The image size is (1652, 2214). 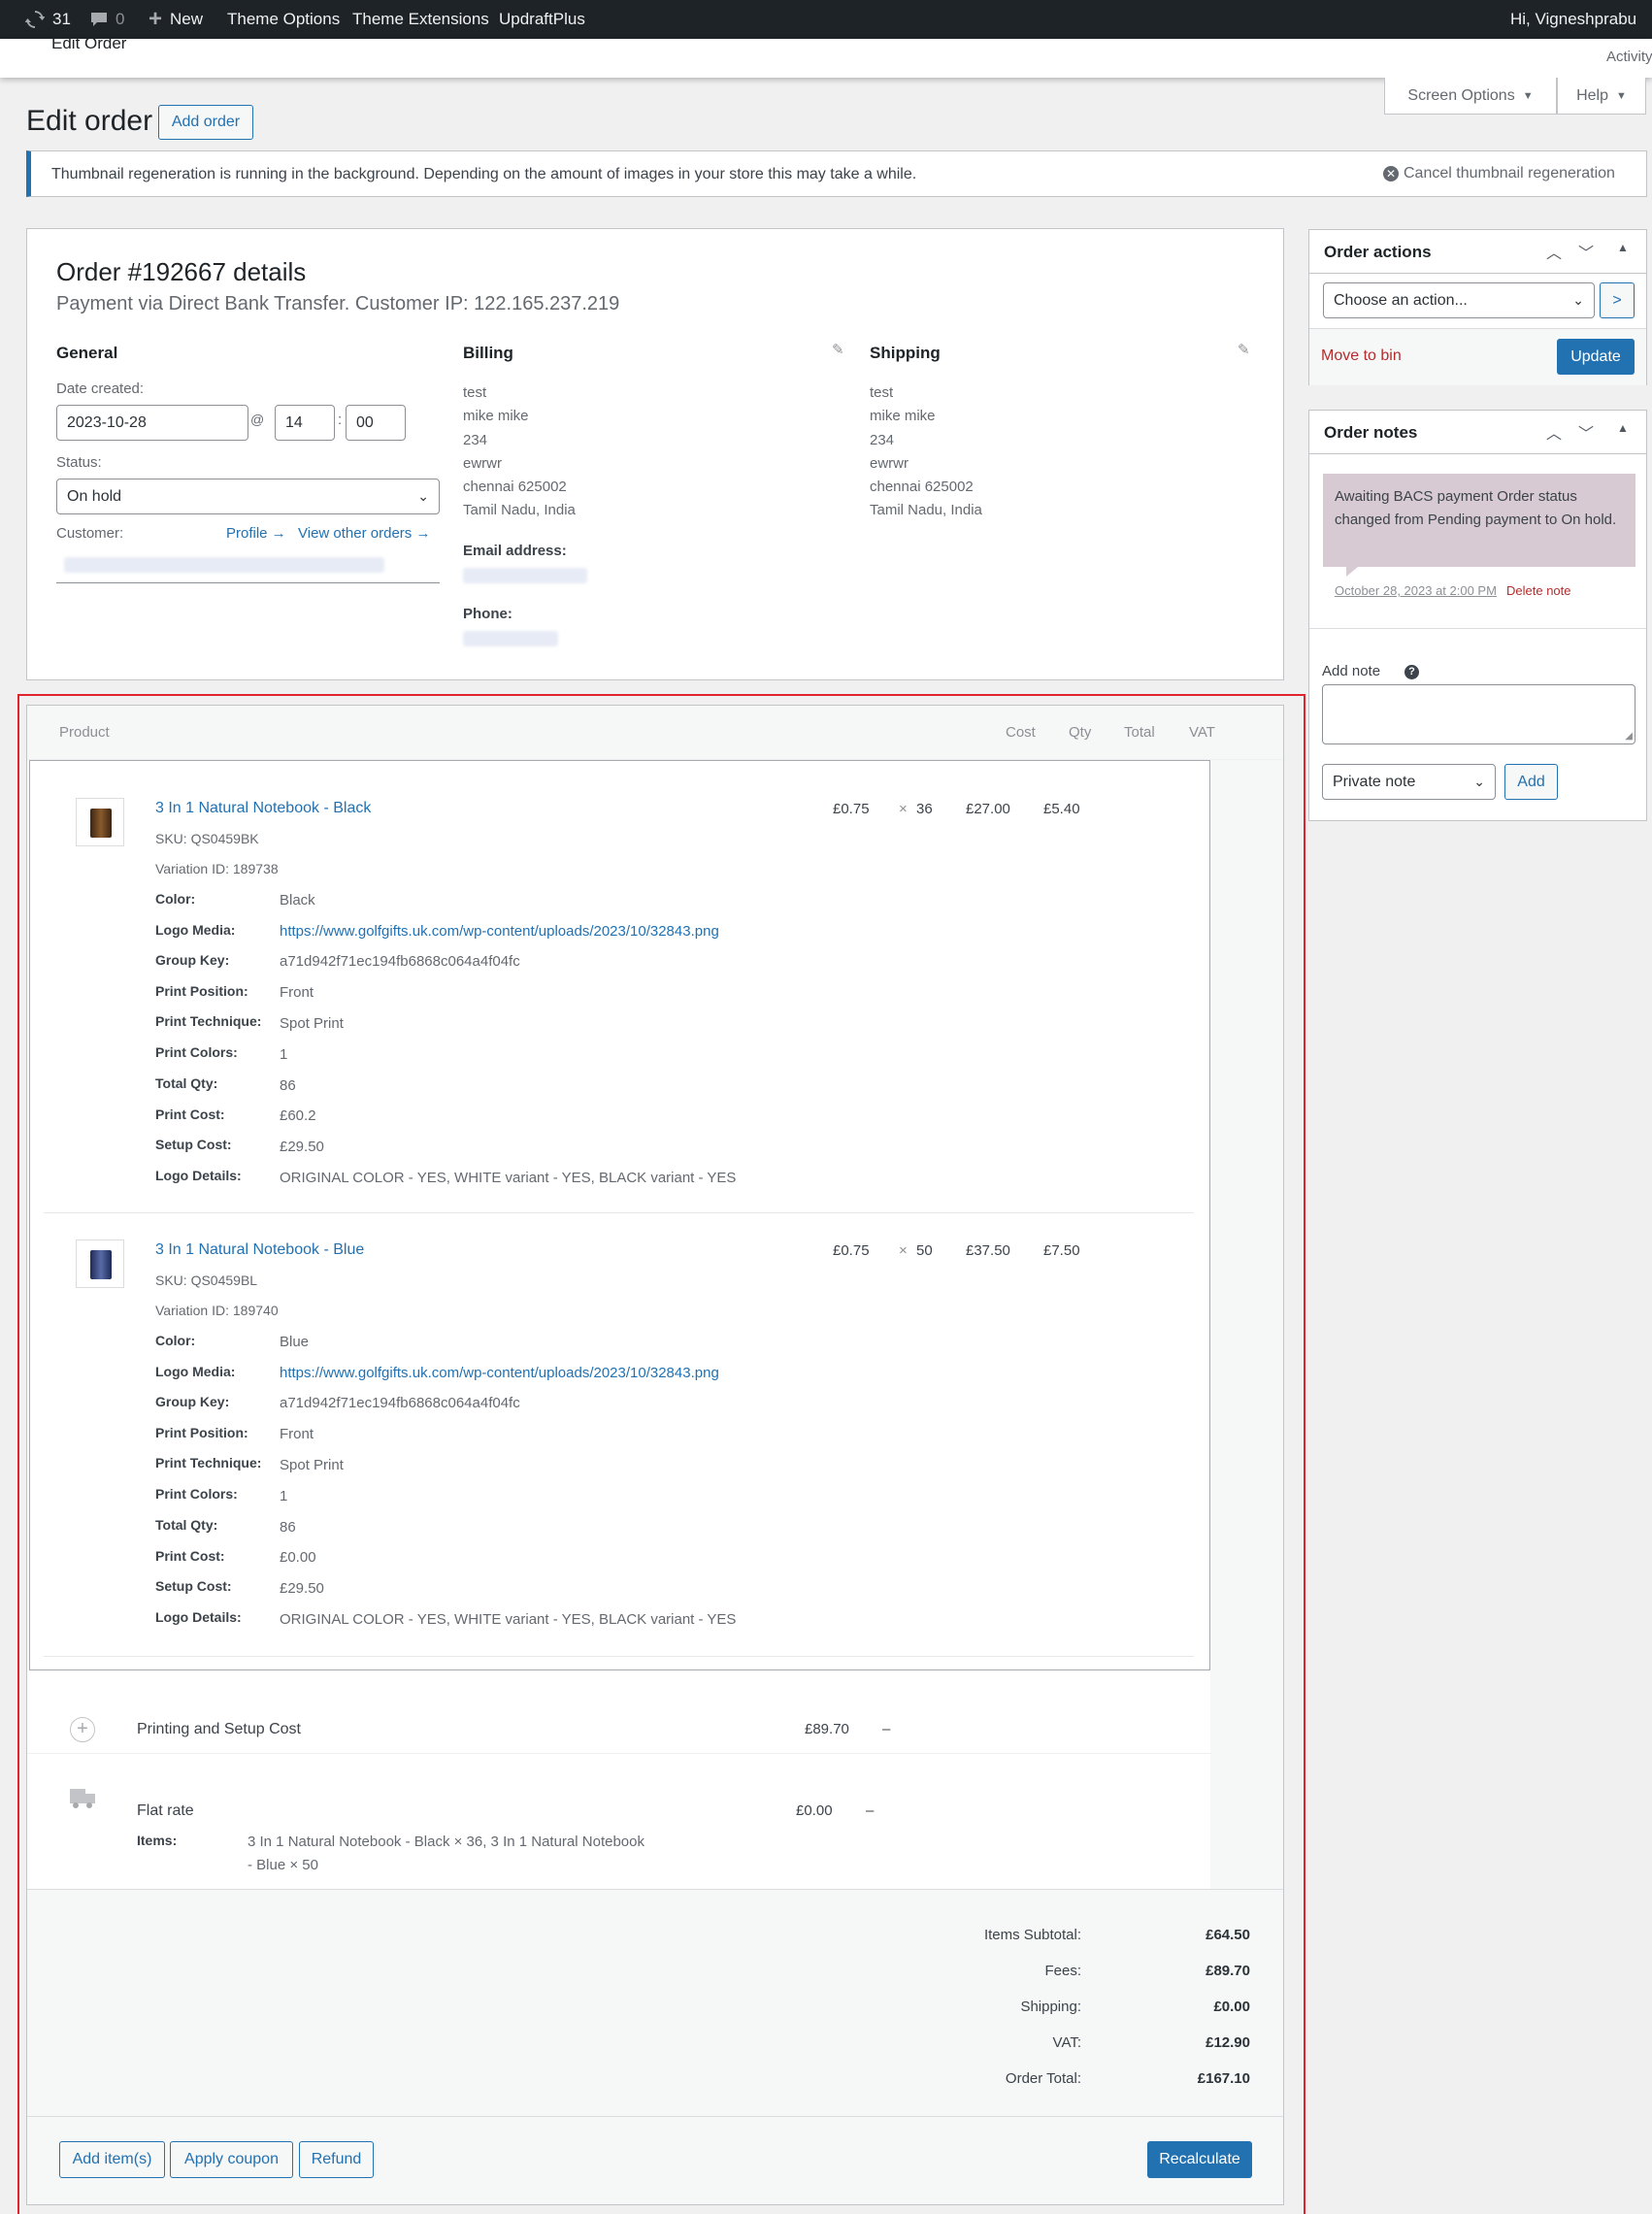 I want to click on refresh-icon, so click(x=35, y=19).